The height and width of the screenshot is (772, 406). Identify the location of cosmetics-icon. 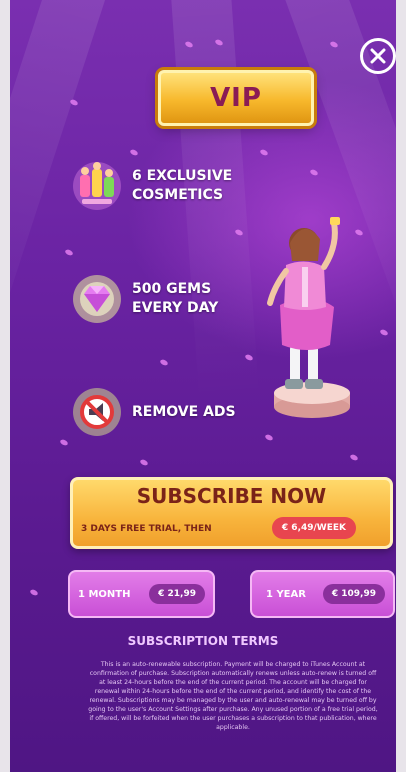
(97, 186).